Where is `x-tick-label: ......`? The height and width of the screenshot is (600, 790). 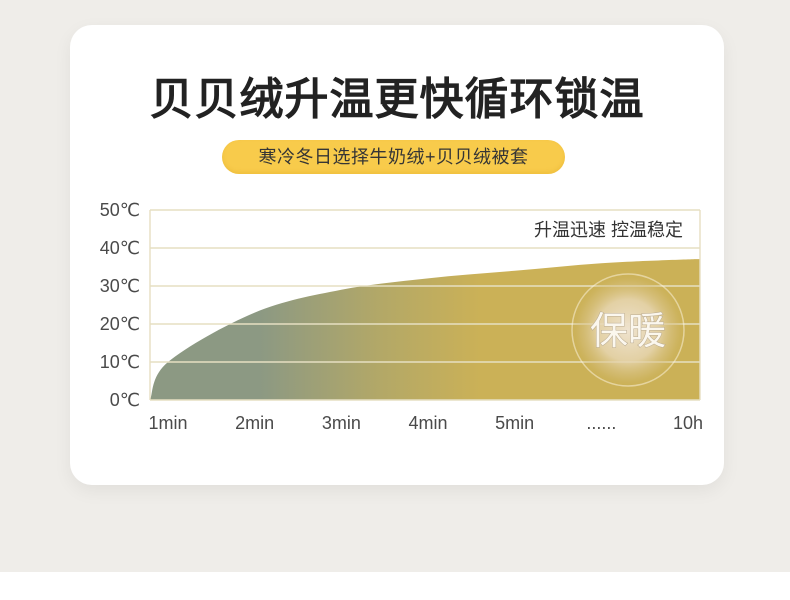
x-tick-label: ...... is located at coordinates (601, 423).